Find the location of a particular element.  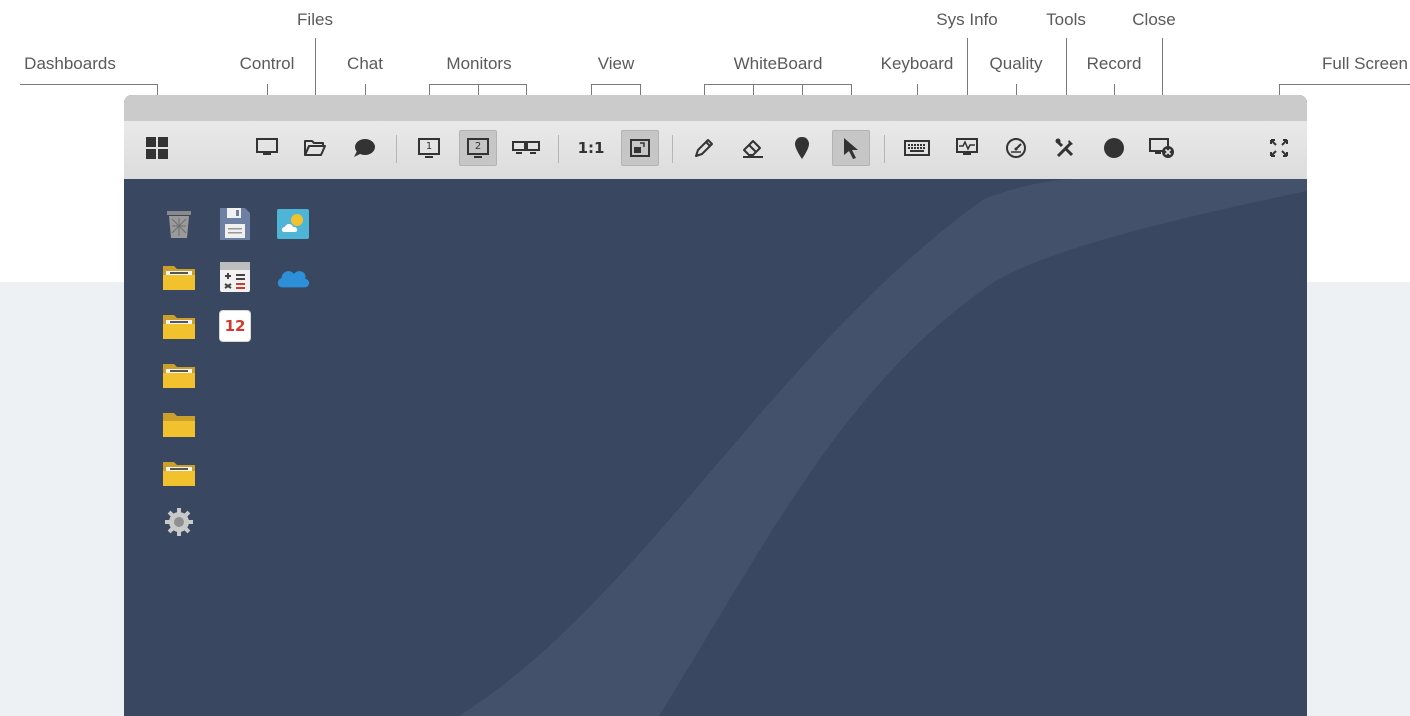

label-full-screen: Full Screen is located at coordinates (1365, 63).